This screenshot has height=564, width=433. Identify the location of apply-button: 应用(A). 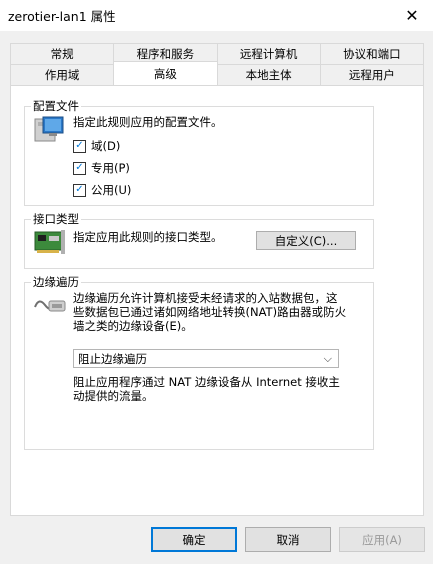
(382, 539).